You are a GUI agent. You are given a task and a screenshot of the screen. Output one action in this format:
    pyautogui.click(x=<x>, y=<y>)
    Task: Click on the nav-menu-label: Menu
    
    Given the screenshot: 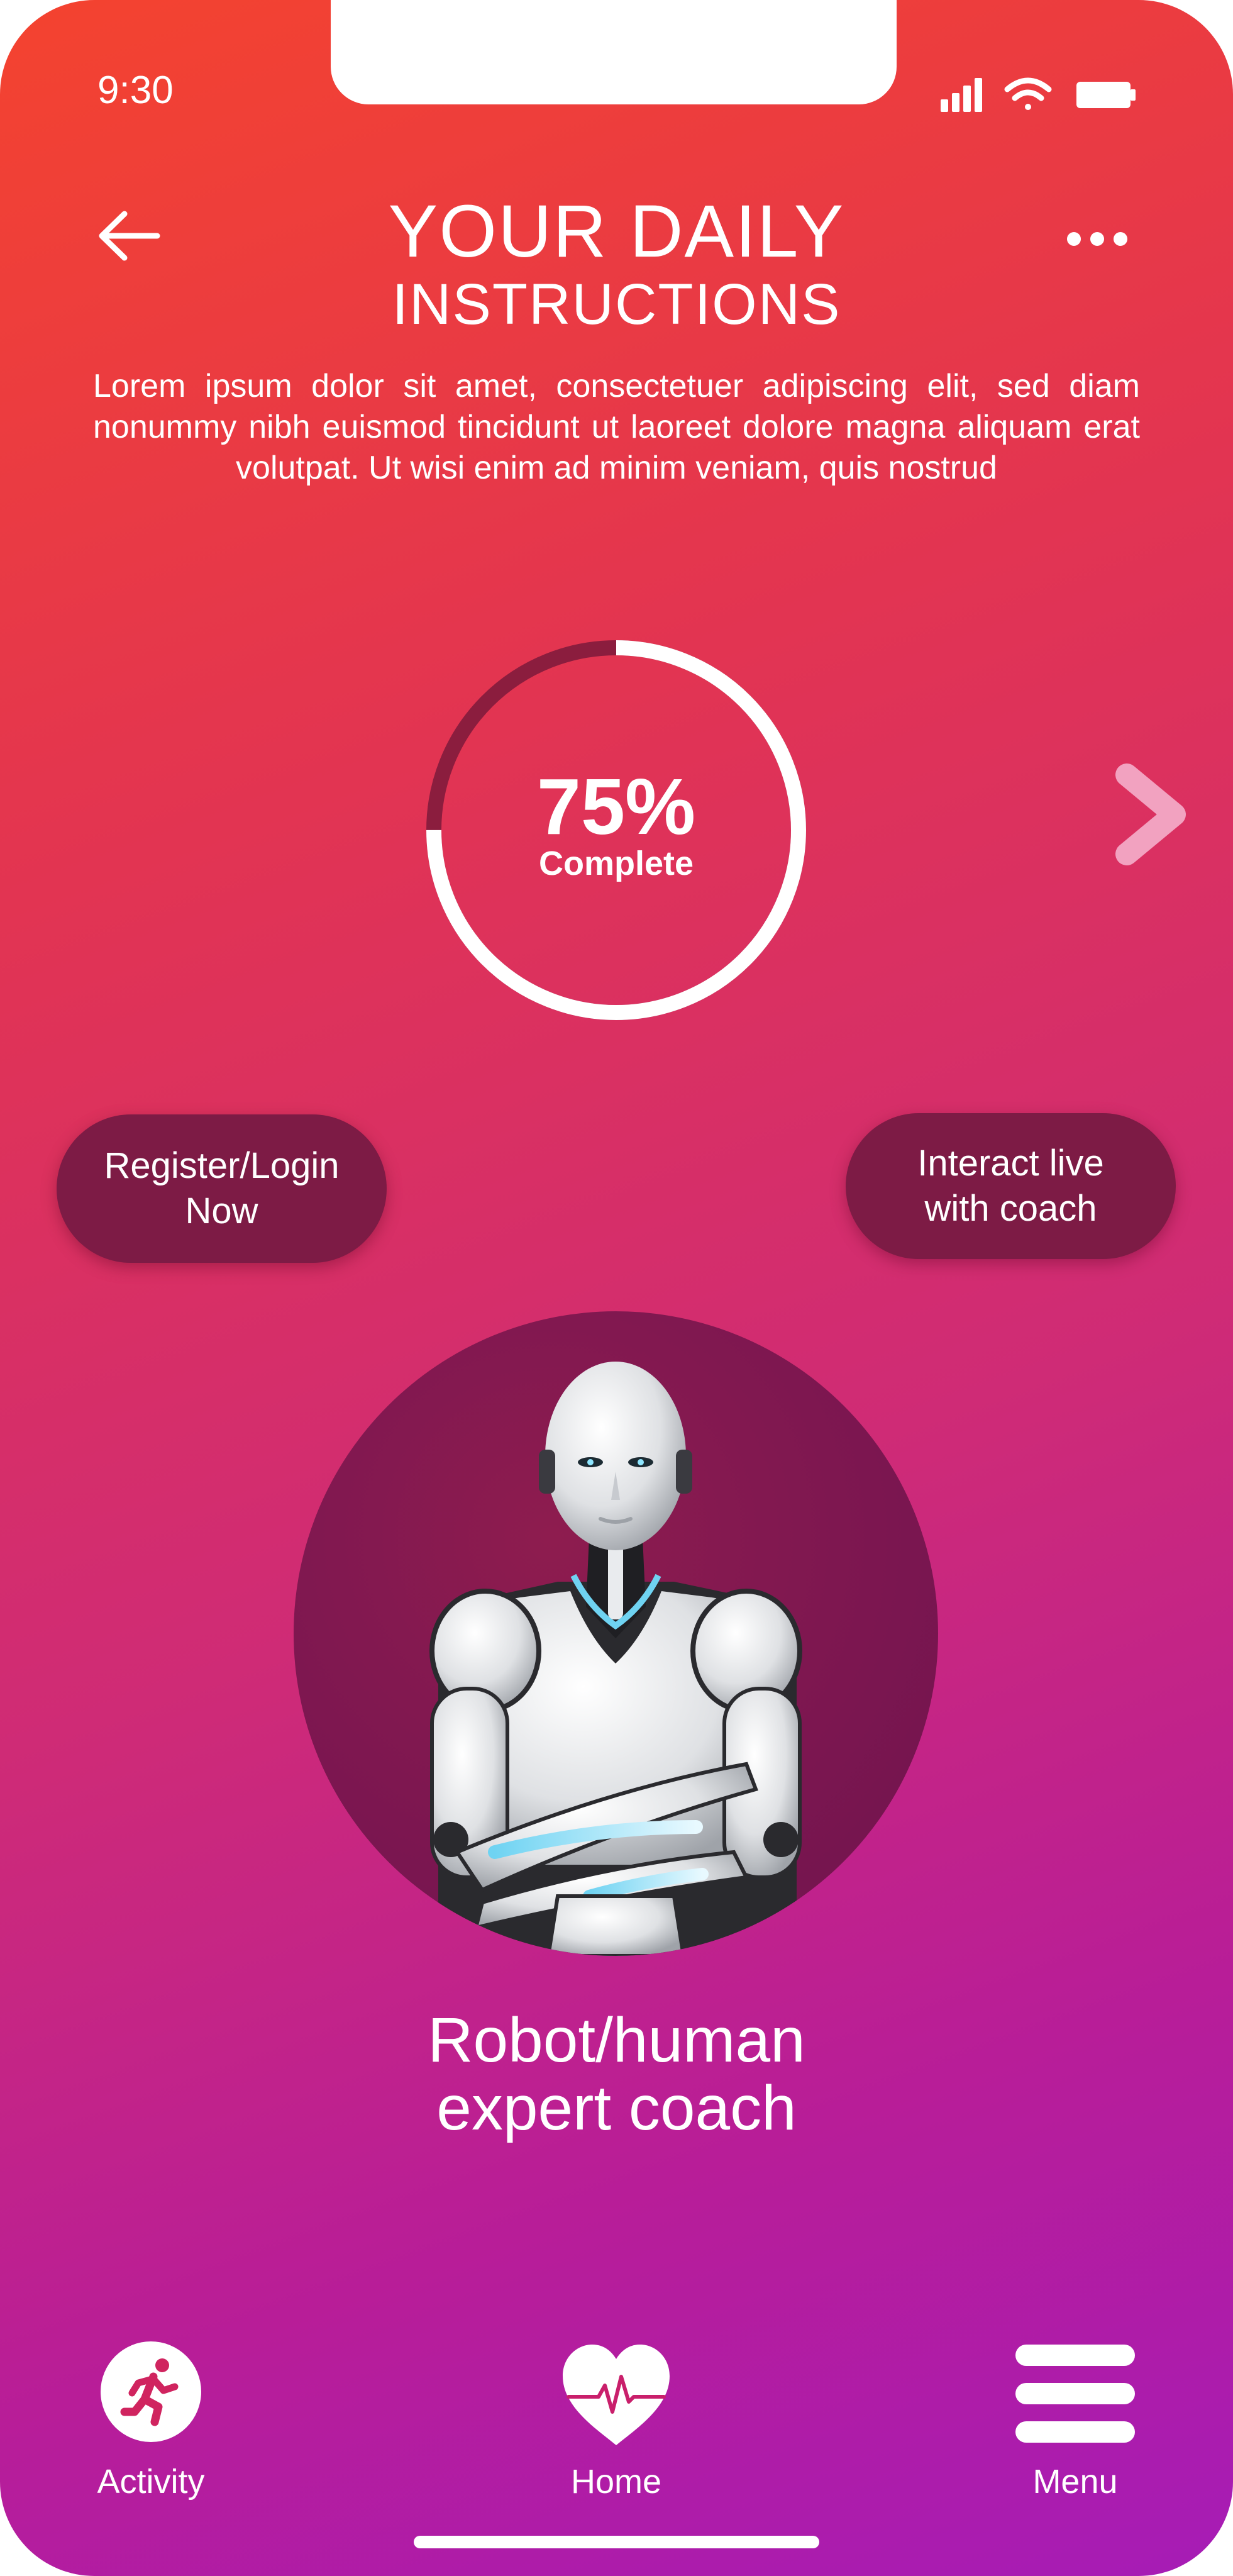 What is the action you would take?
    pyautogui.click(x=1075, y=2482)
    